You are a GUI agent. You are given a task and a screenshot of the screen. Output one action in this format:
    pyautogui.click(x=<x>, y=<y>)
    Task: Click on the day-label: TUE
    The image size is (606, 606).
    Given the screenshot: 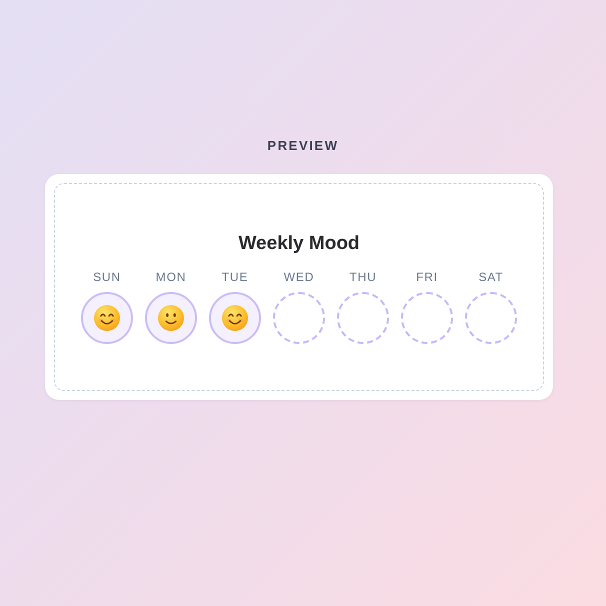 What is the action you would take?
    pyautogui.click(x=235, y=277)
    